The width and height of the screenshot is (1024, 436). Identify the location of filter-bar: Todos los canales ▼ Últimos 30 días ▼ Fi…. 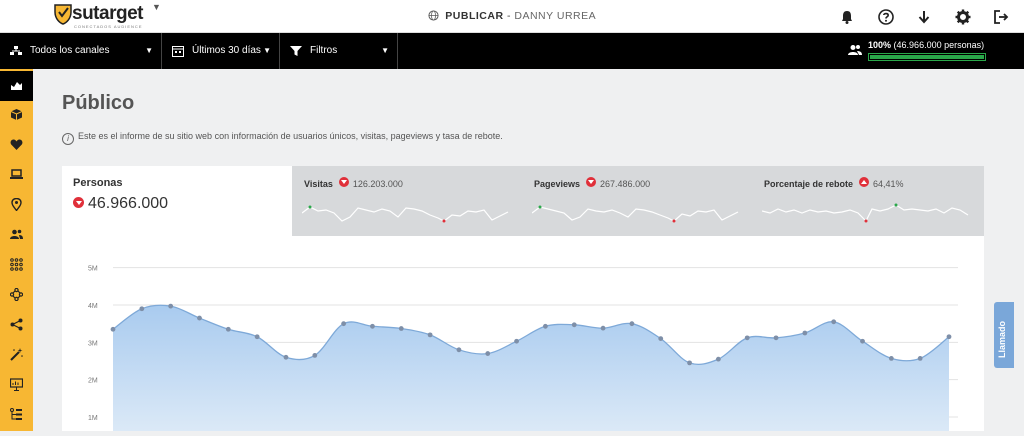
(512, 51).